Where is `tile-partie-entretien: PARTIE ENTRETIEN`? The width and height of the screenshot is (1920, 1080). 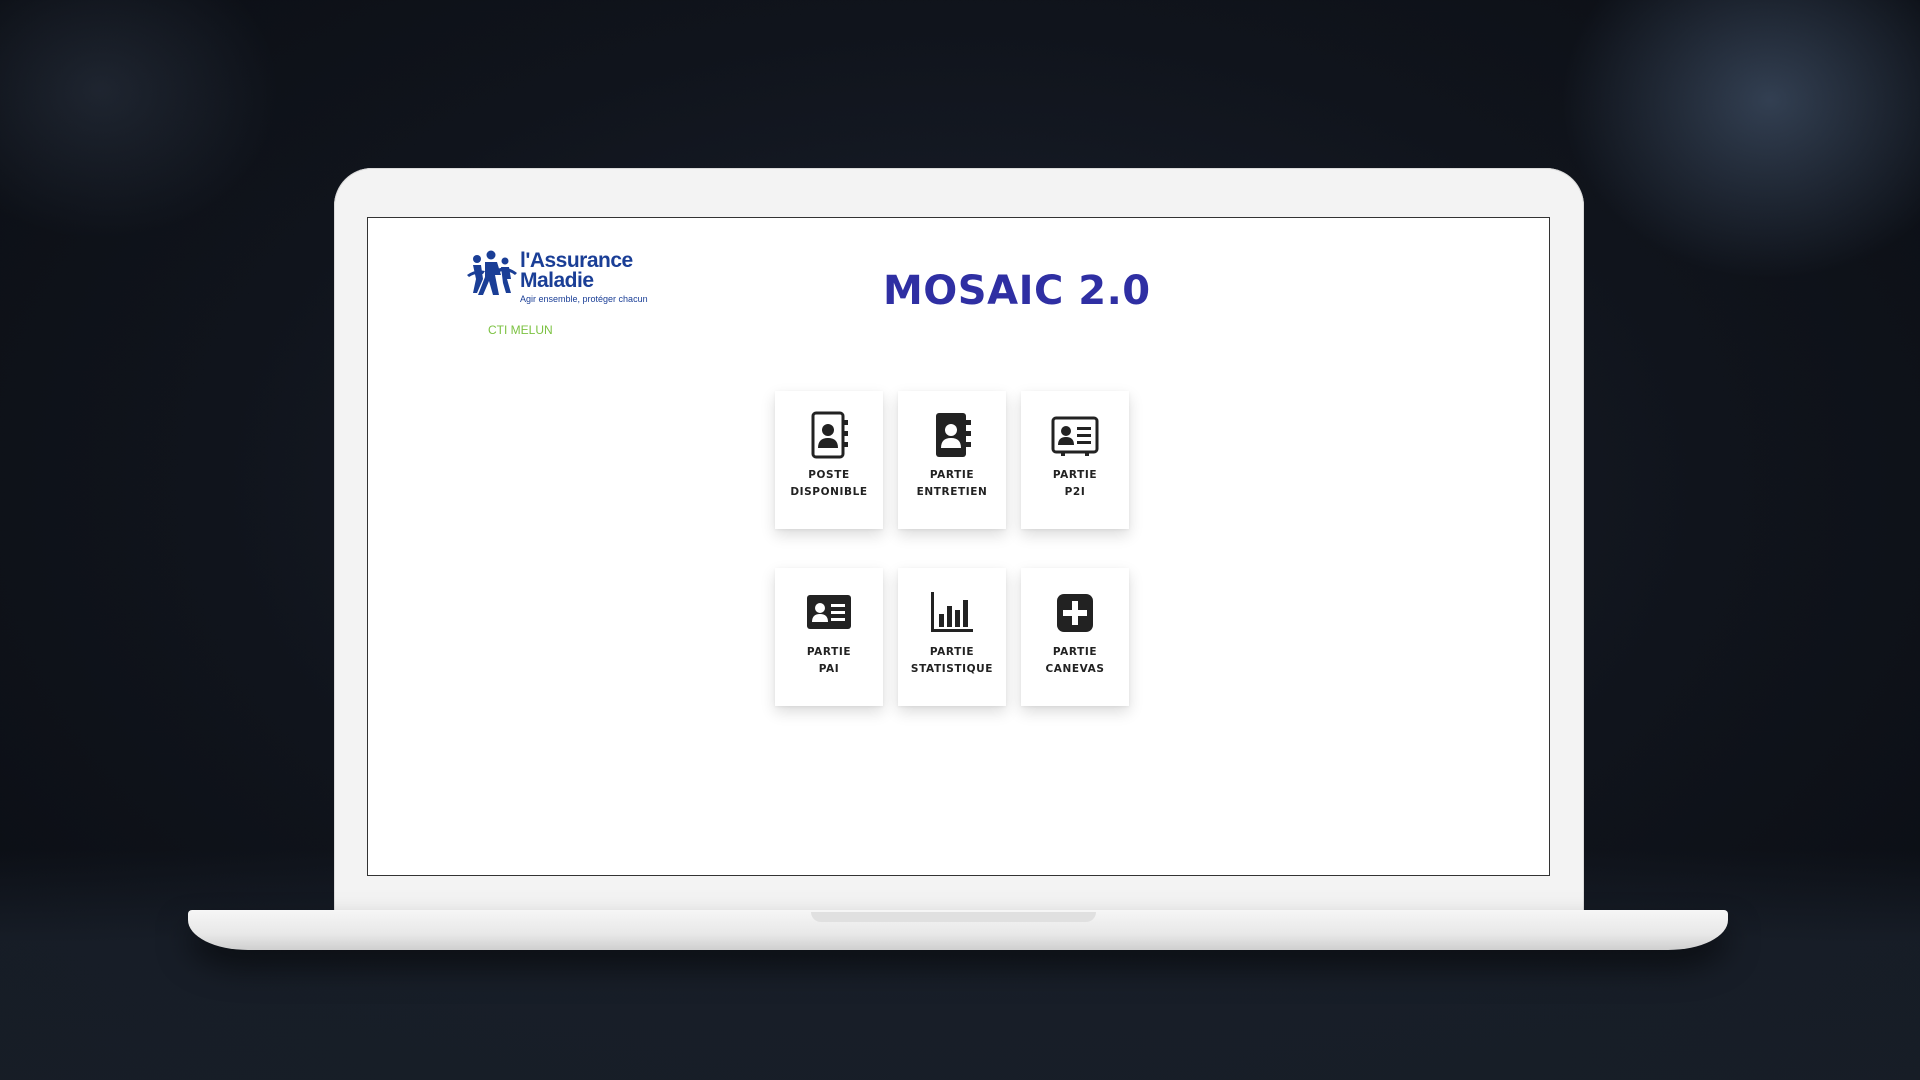
tile-partie-entretien: PARTIE ENTRETIEN is located at coordinates (952, 460).